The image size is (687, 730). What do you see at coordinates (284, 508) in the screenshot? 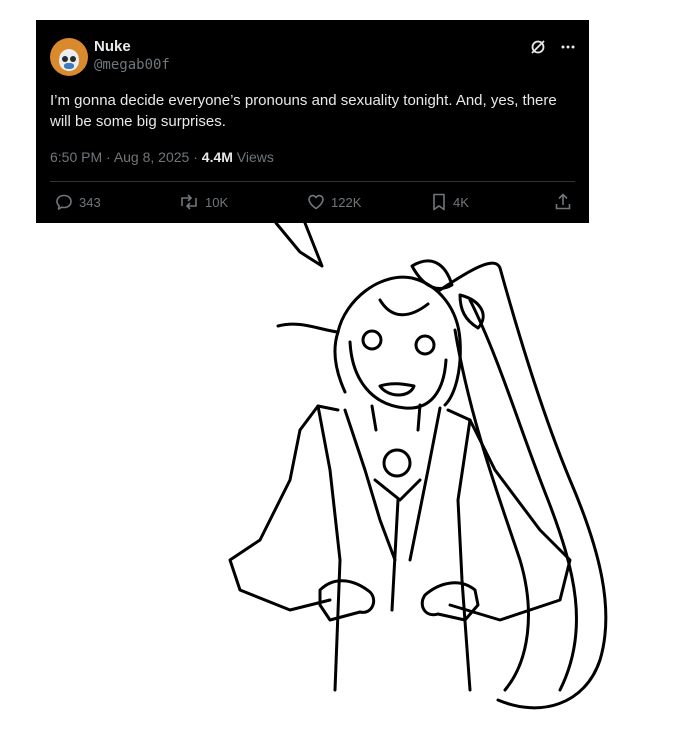
I see `left-arm` at bounding box center [284, 508].